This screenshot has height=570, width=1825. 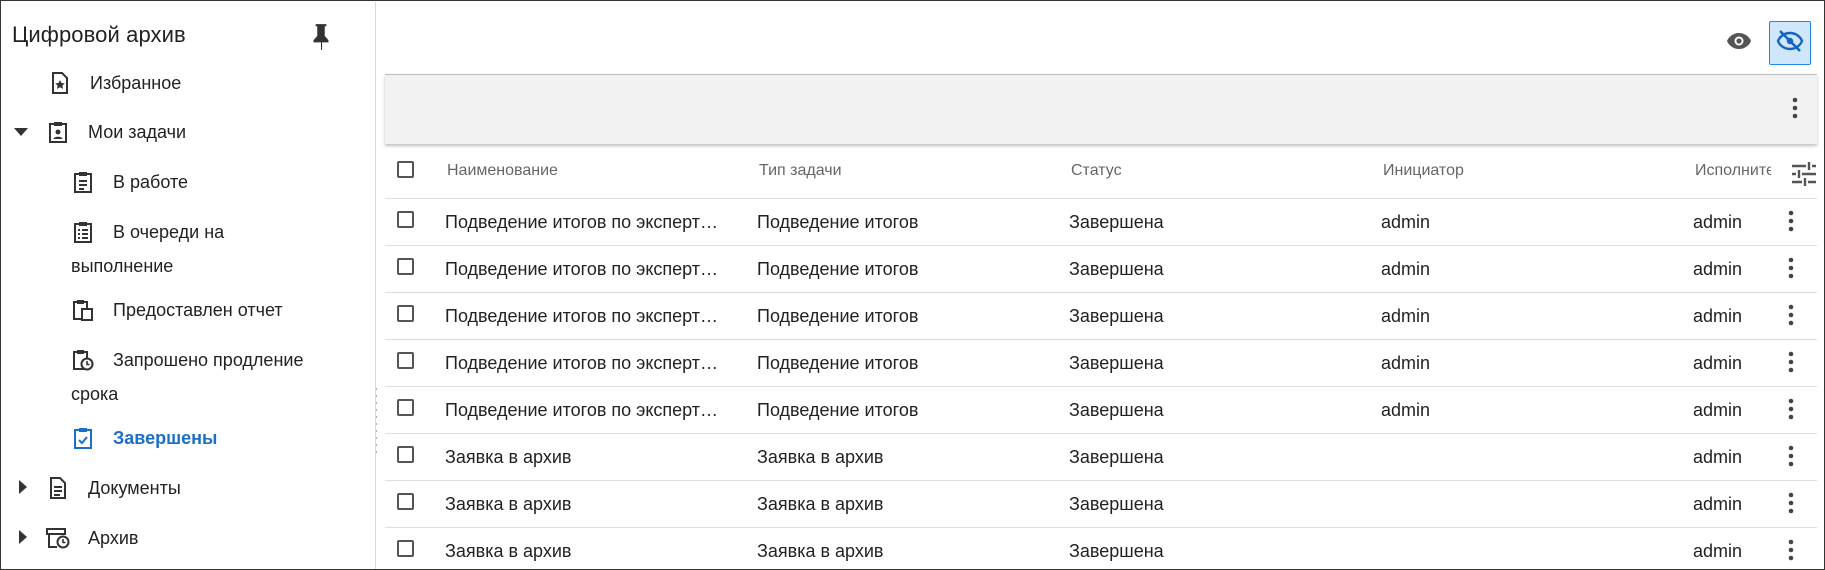 What do you see at coordinates (321, 37) in the screenshot?
I see `pin-icon` at bounding box center [321, 37].